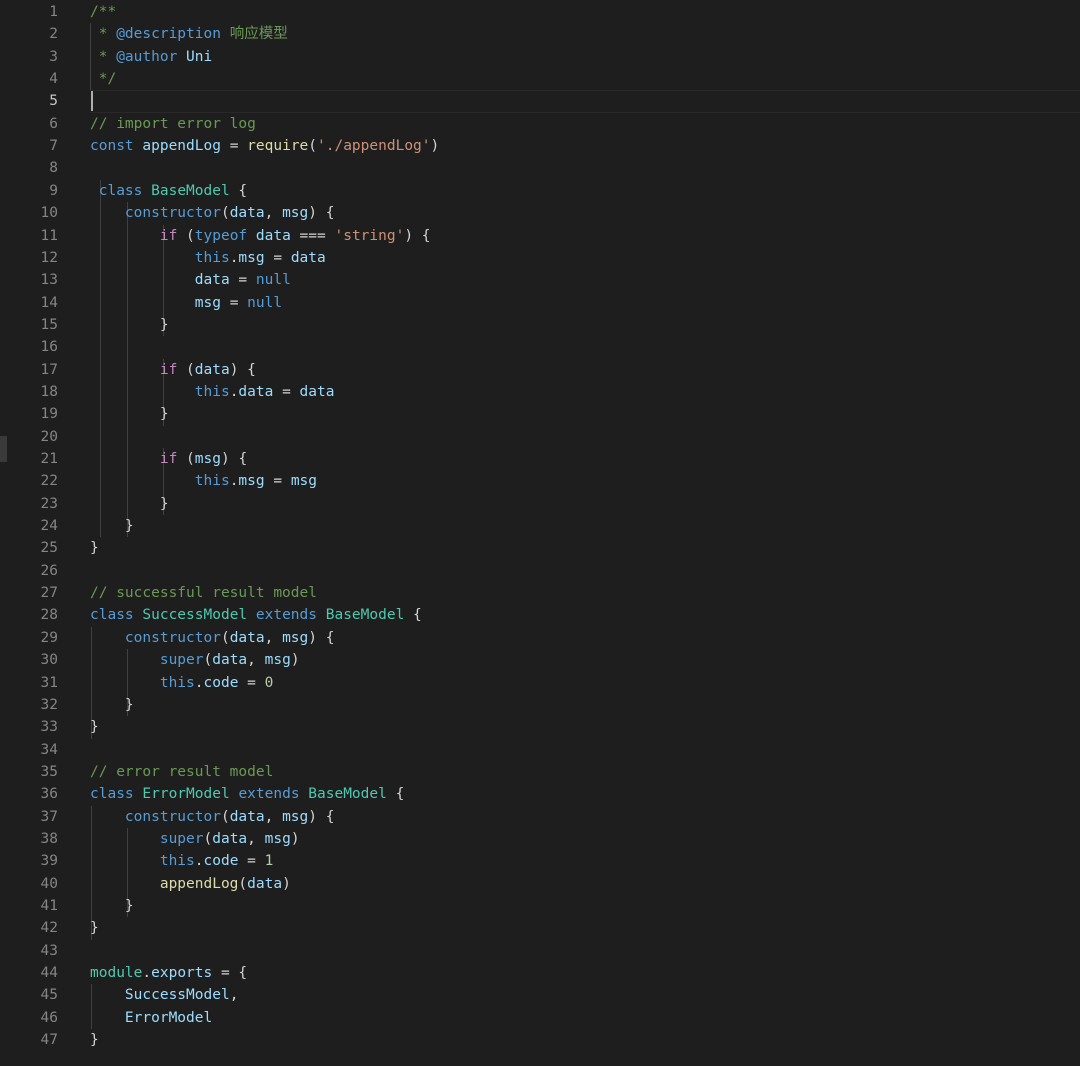 The height and width of the screenshot is (1066, 1080). I want to click on scrollbar-marker, so click(3, 449).